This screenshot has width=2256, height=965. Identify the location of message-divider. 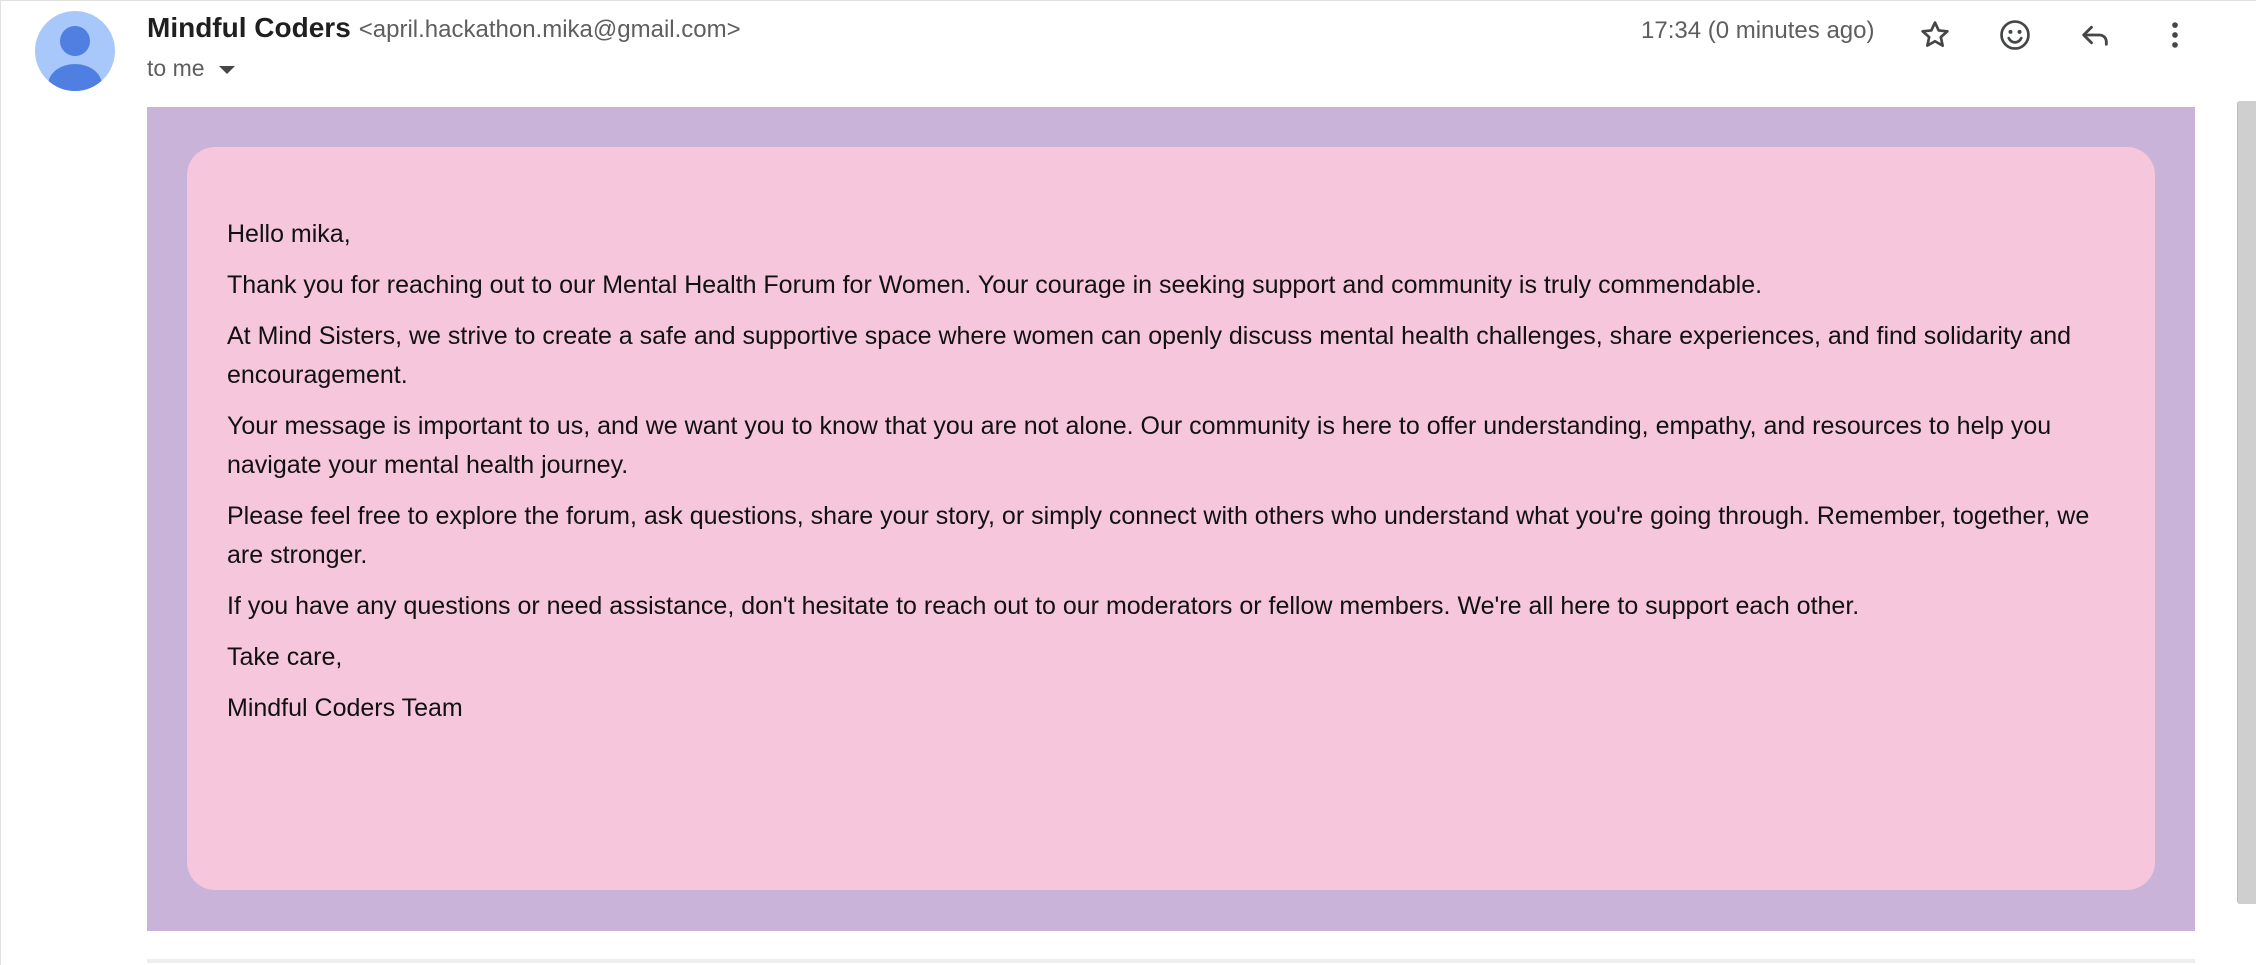
(1171, 961).